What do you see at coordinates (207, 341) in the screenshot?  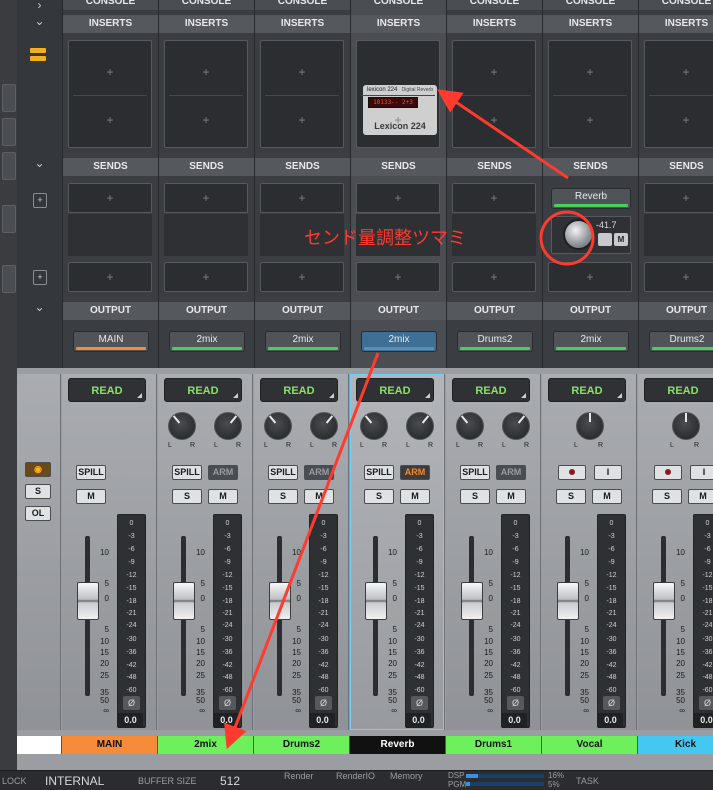 I see `output-select: 2mix` at bounding box center [207, 341].